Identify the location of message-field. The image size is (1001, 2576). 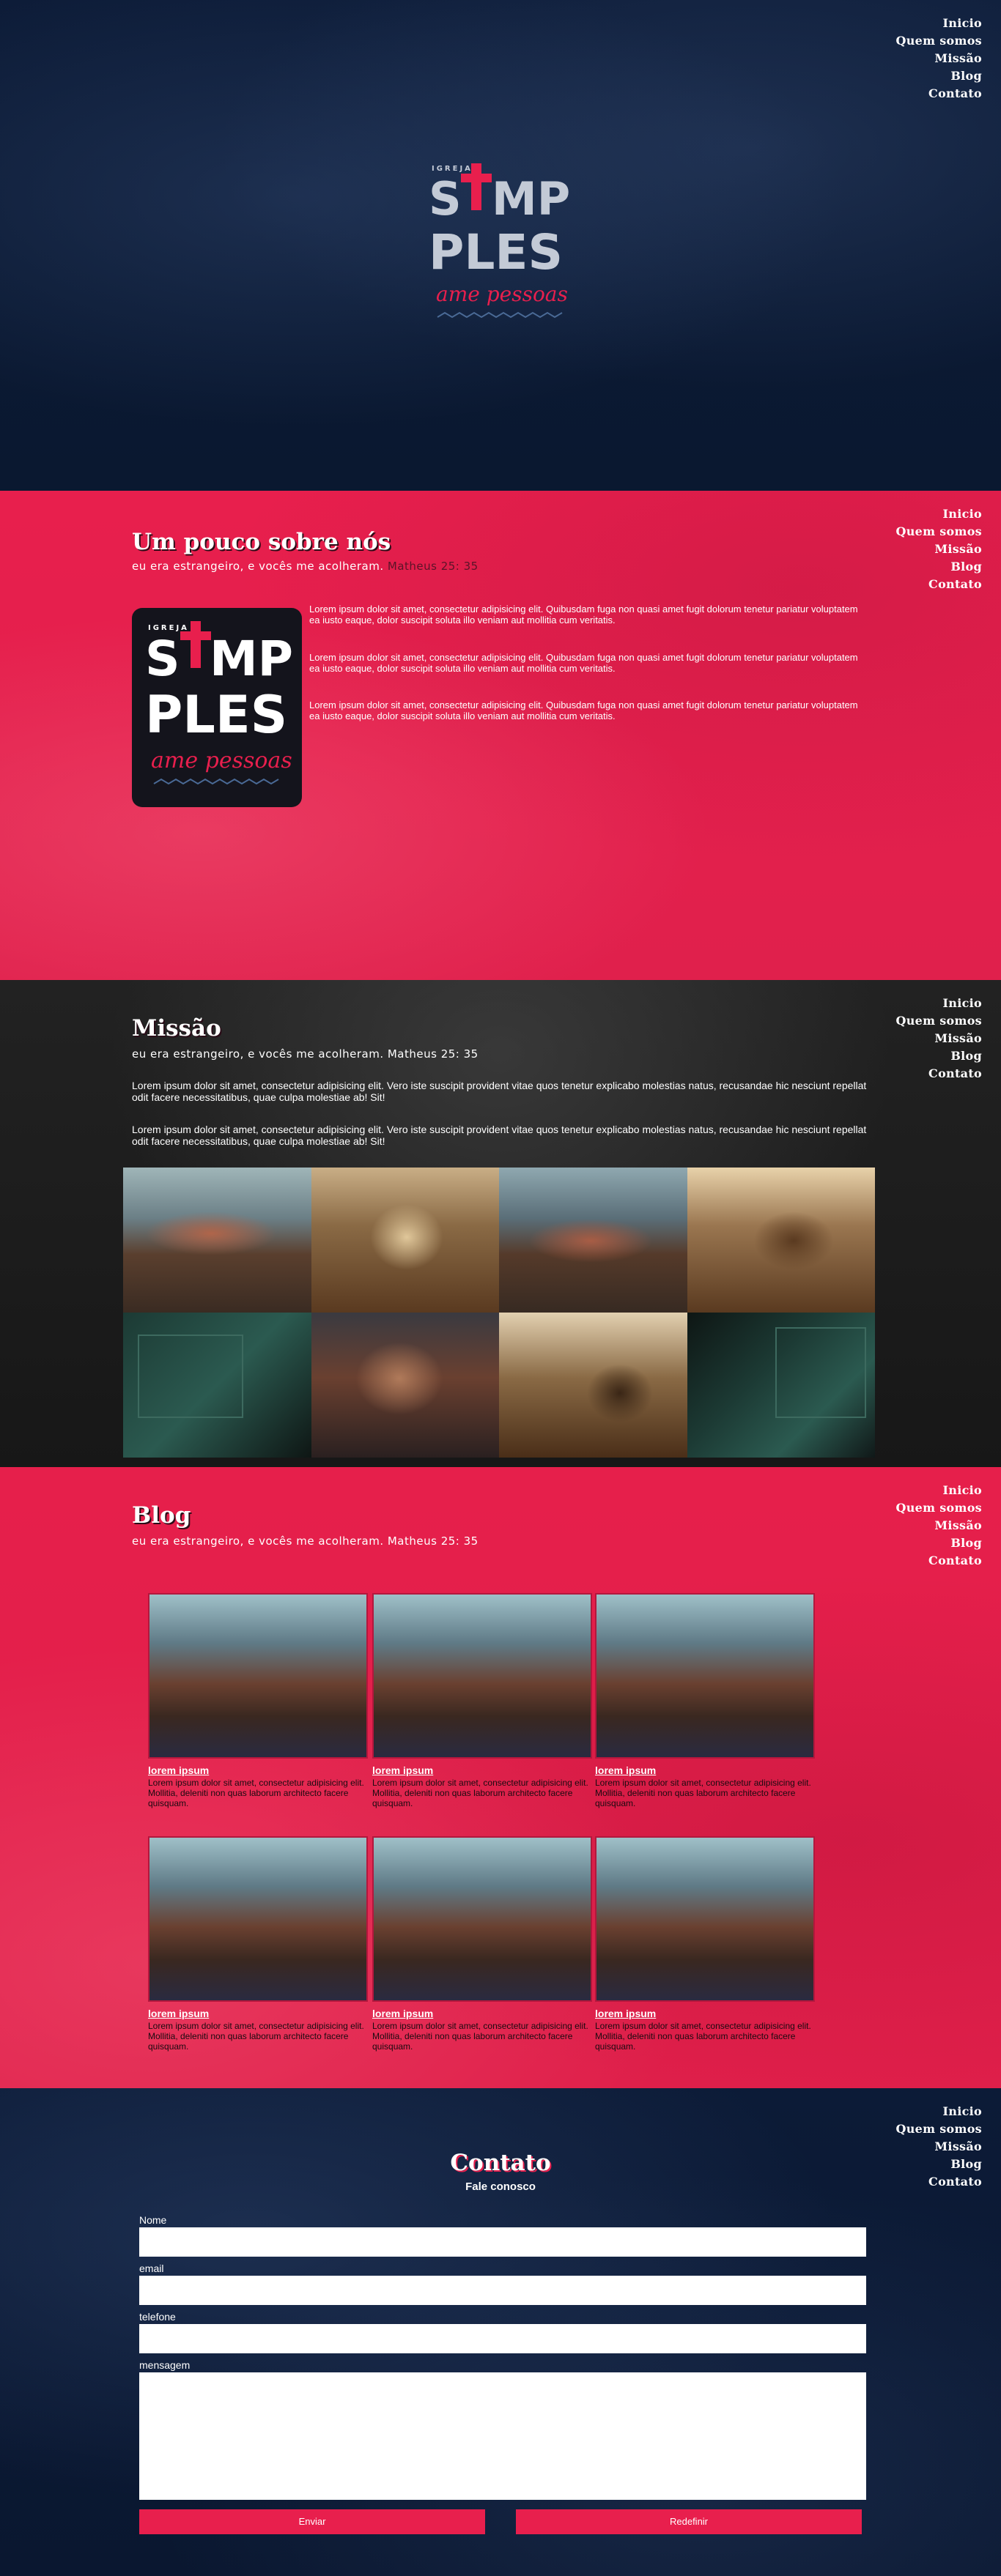
(502, 2436).